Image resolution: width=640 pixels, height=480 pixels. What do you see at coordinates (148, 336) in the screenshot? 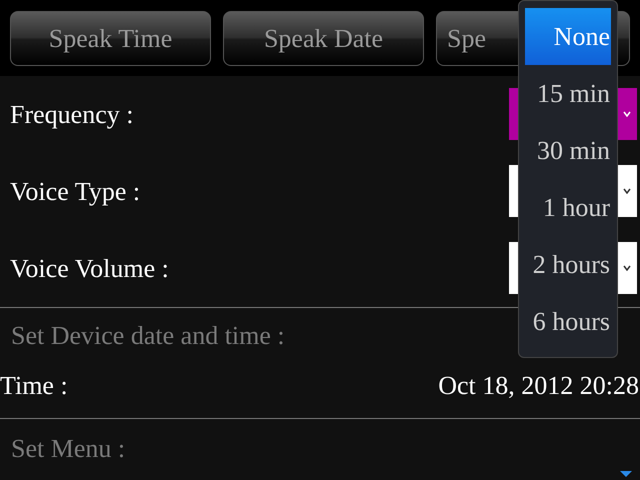
I see `section-heading: Set Device date and time :` at bounding box center [148, 336].